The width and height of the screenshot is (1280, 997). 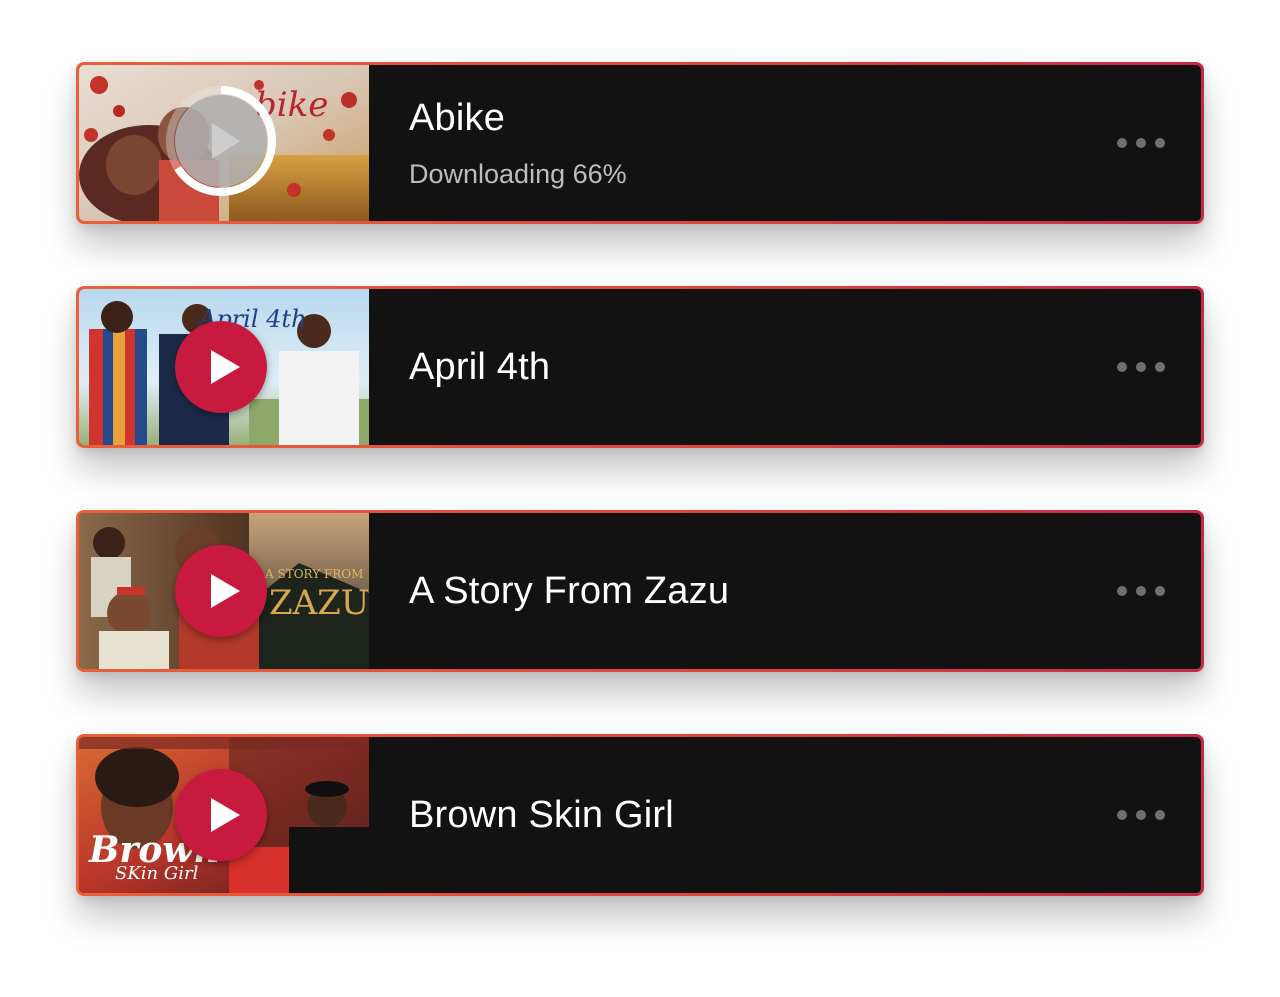 I want to click on download-item: April 4th April 4th, so click(x=640, y=367).